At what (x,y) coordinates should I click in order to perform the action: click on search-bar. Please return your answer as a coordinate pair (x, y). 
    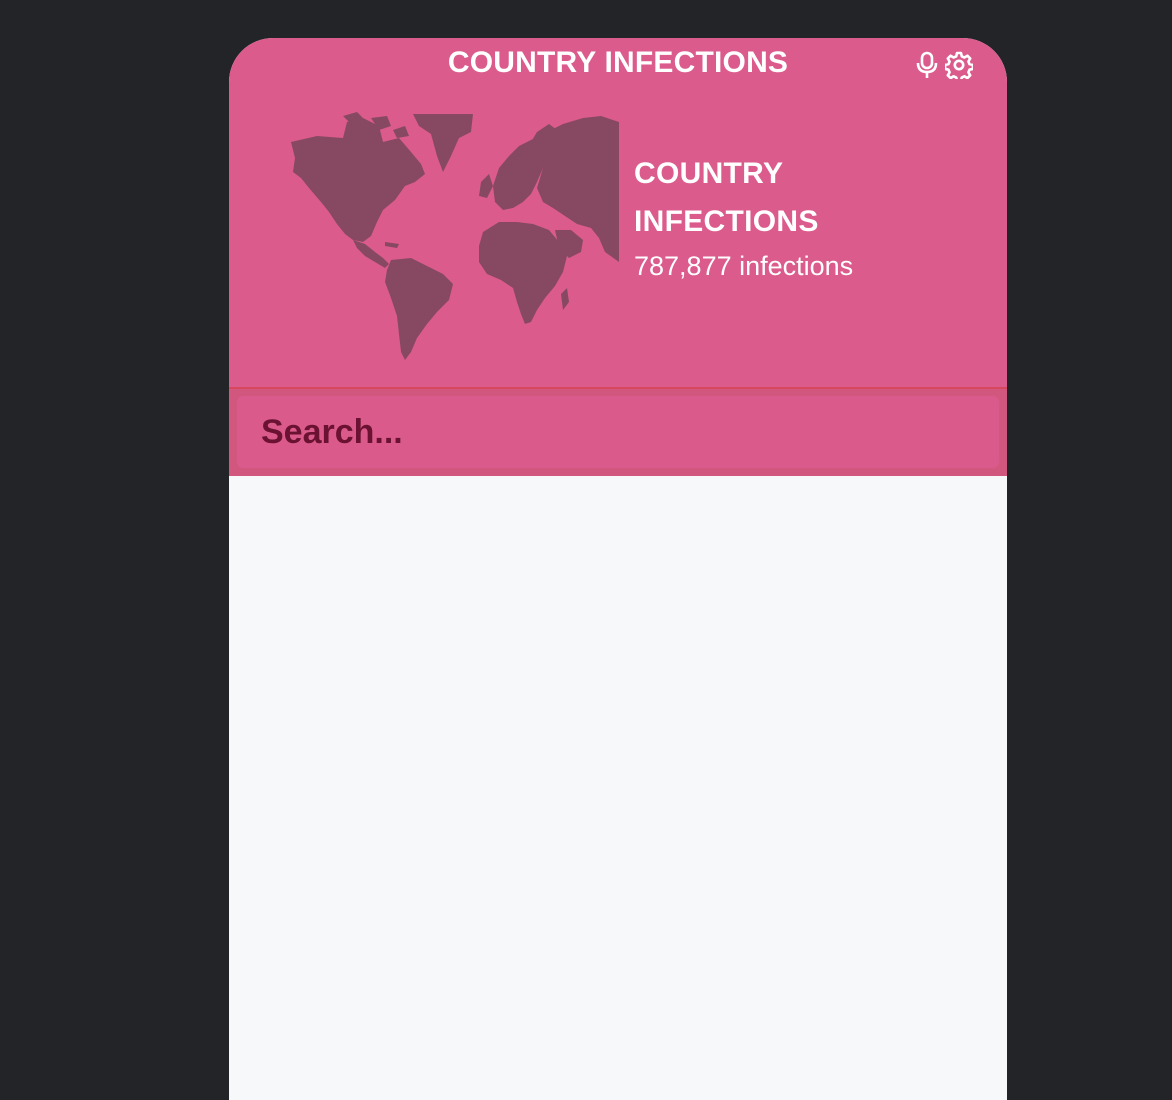
    Looking at the image, I should click on (618, 432).